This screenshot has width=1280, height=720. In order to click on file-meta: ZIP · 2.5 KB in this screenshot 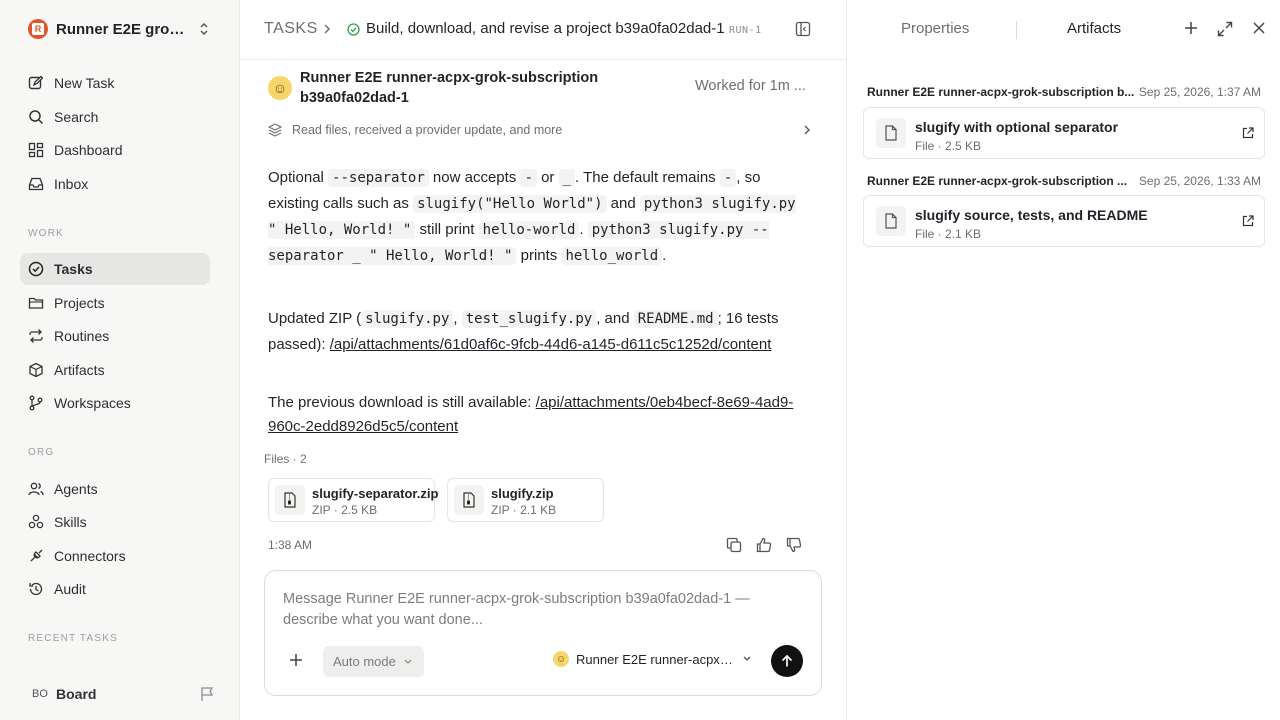, I will do `click(345, 510)`.